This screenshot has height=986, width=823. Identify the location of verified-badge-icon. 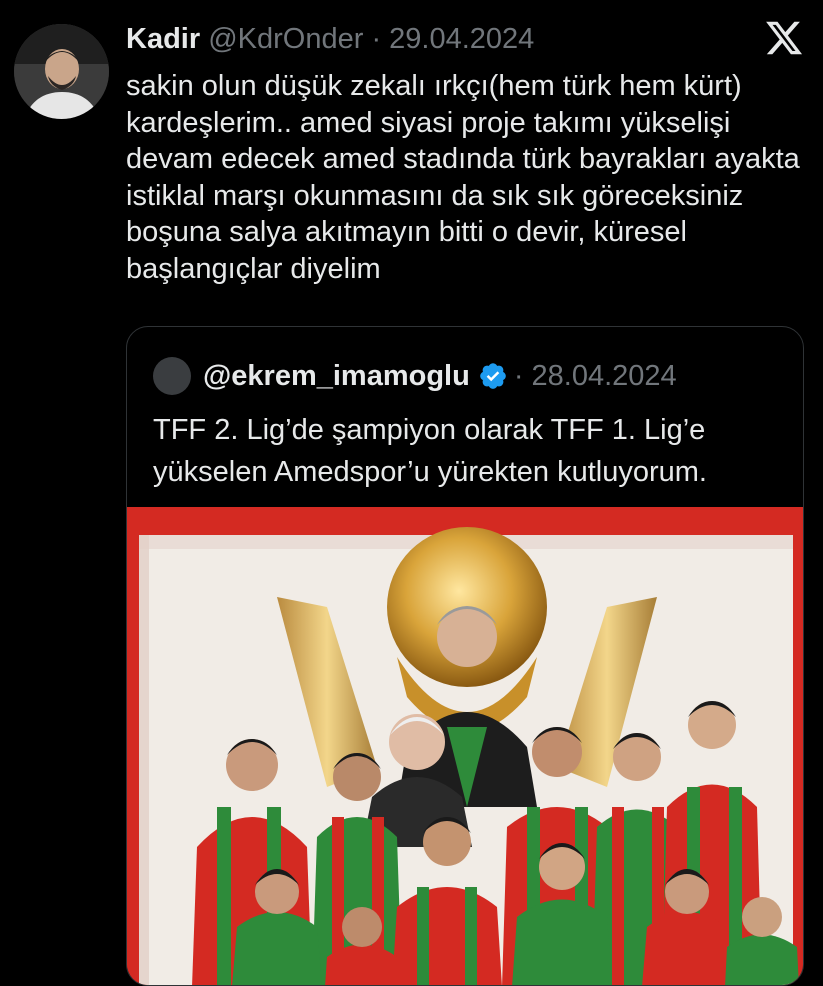
(493, 376).